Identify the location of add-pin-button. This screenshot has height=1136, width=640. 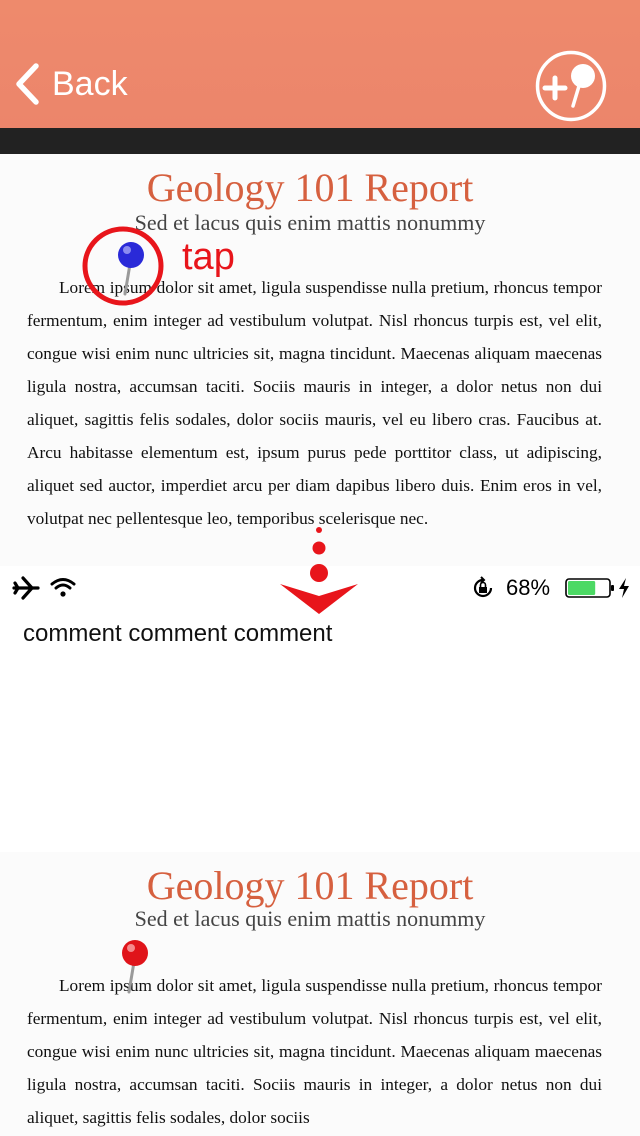
(571, 86).